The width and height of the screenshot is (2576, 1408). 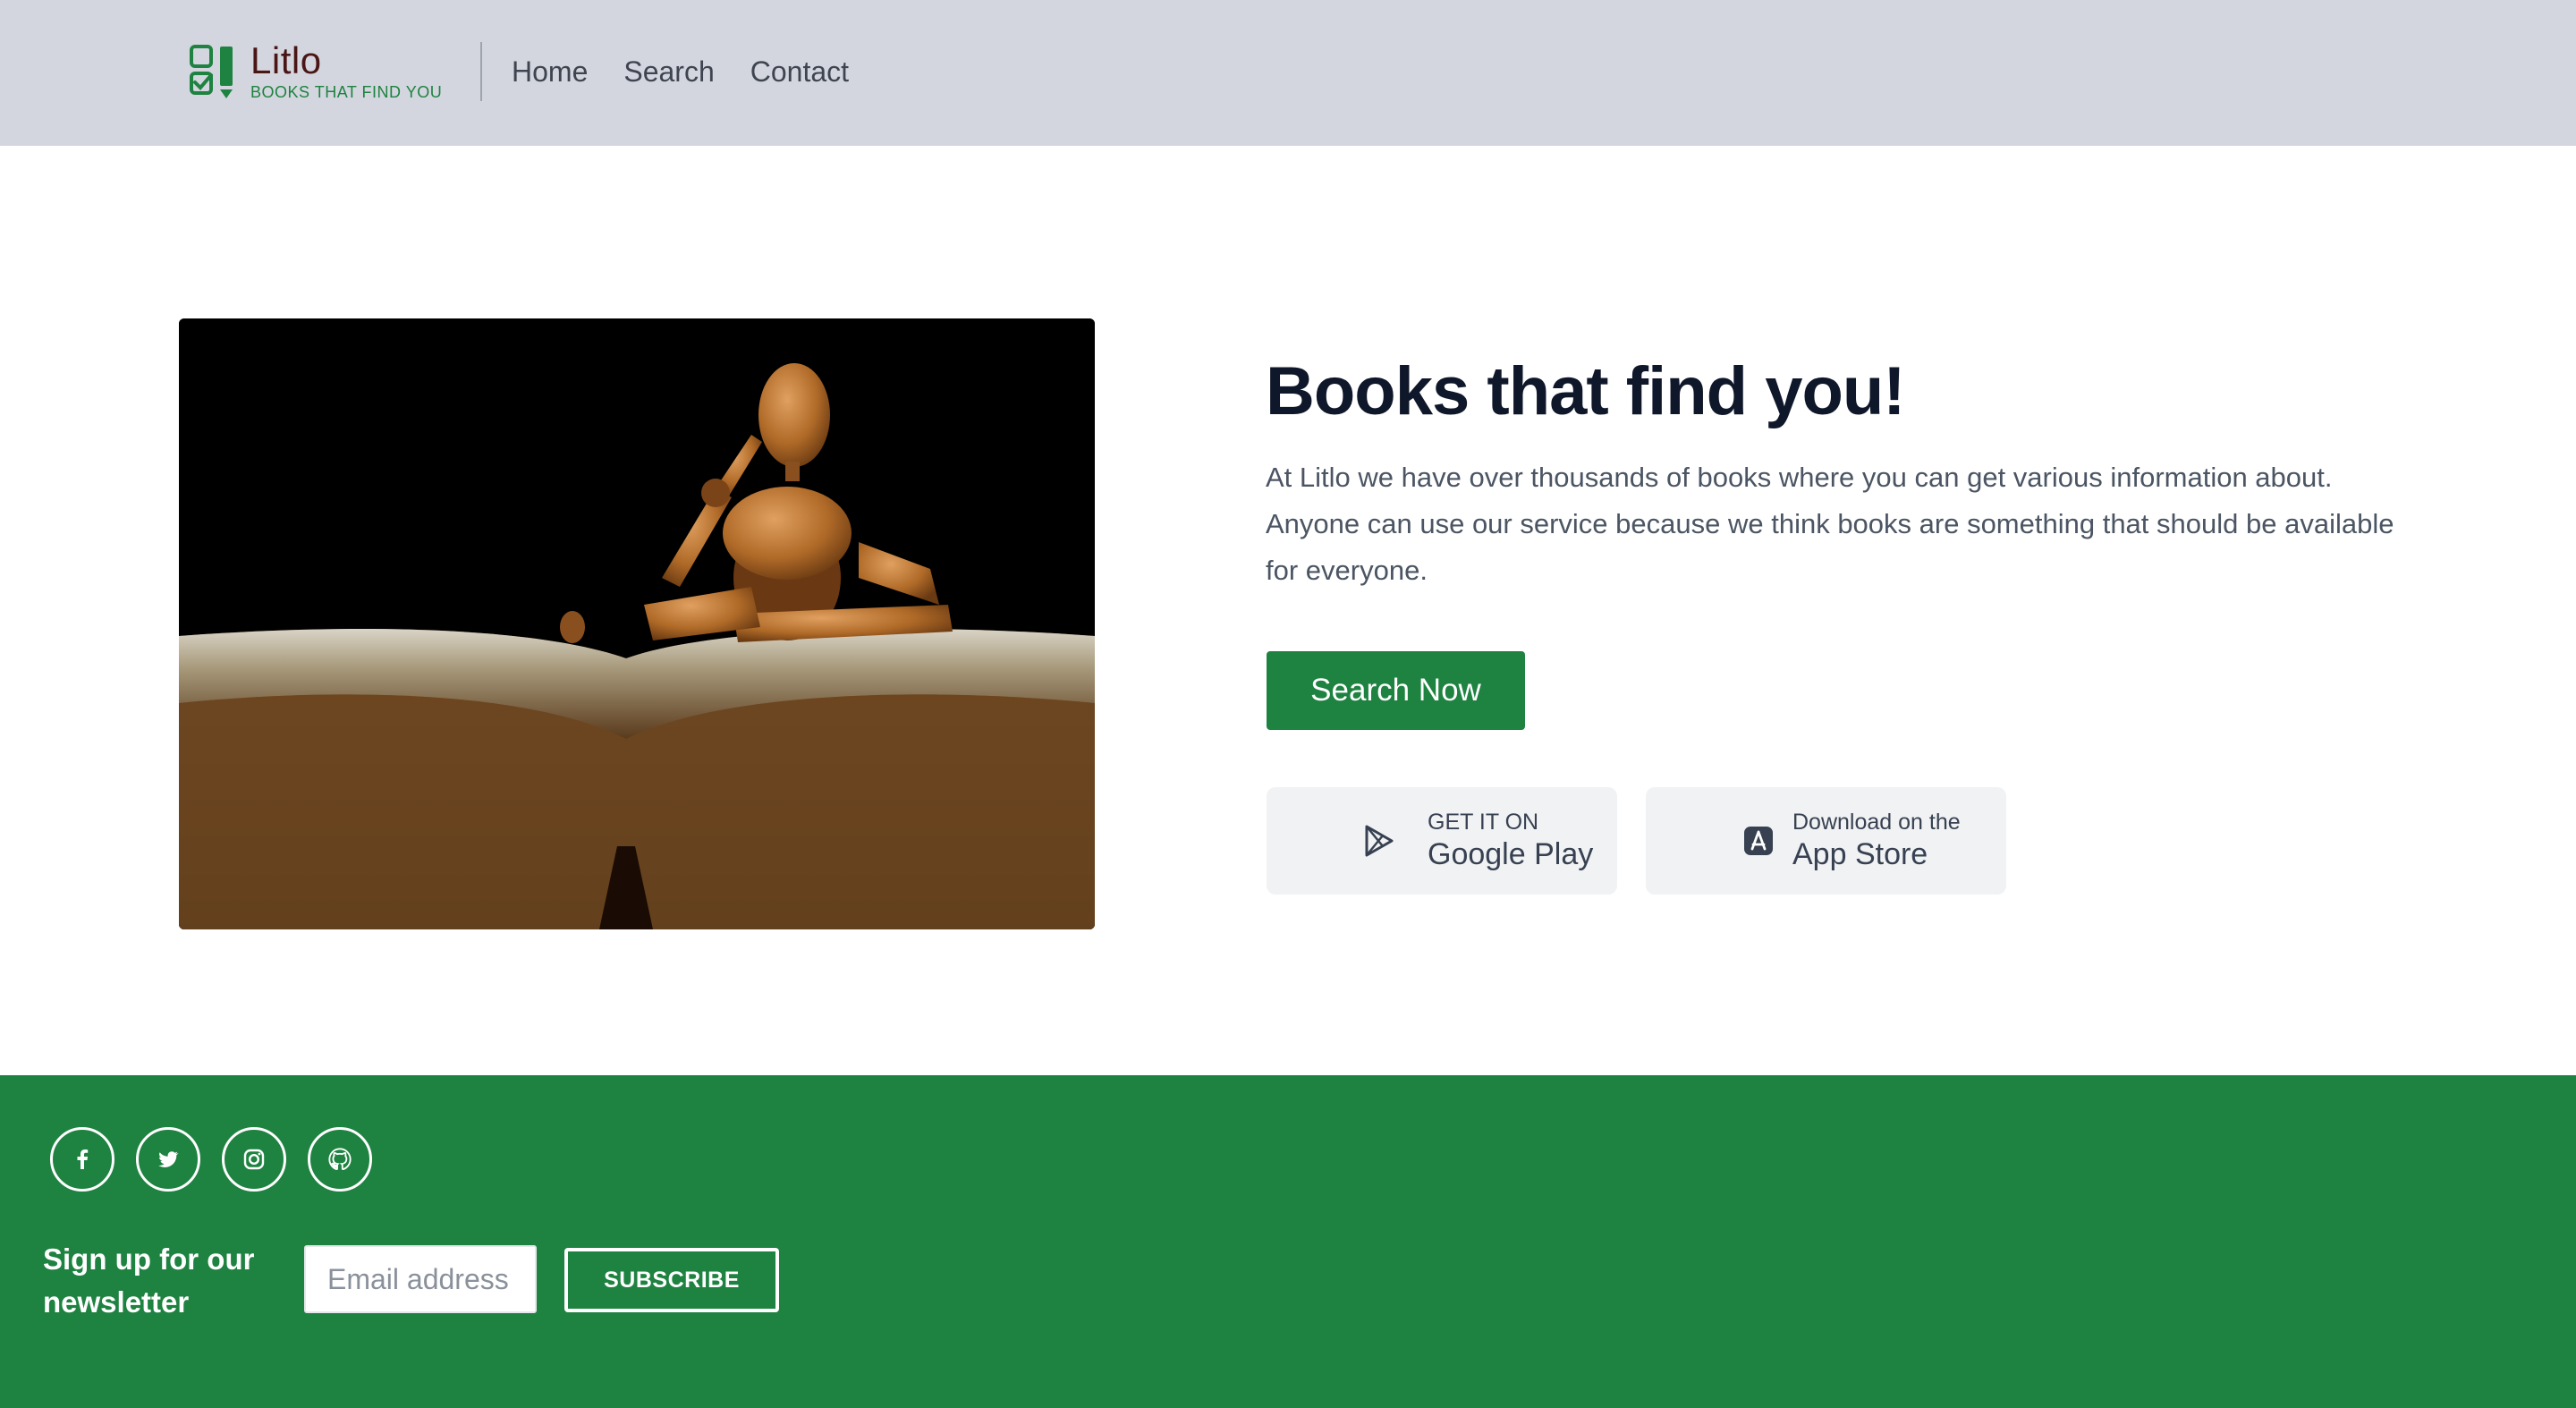 I want to click on app-store-icon, so click(x=1758, y=841).